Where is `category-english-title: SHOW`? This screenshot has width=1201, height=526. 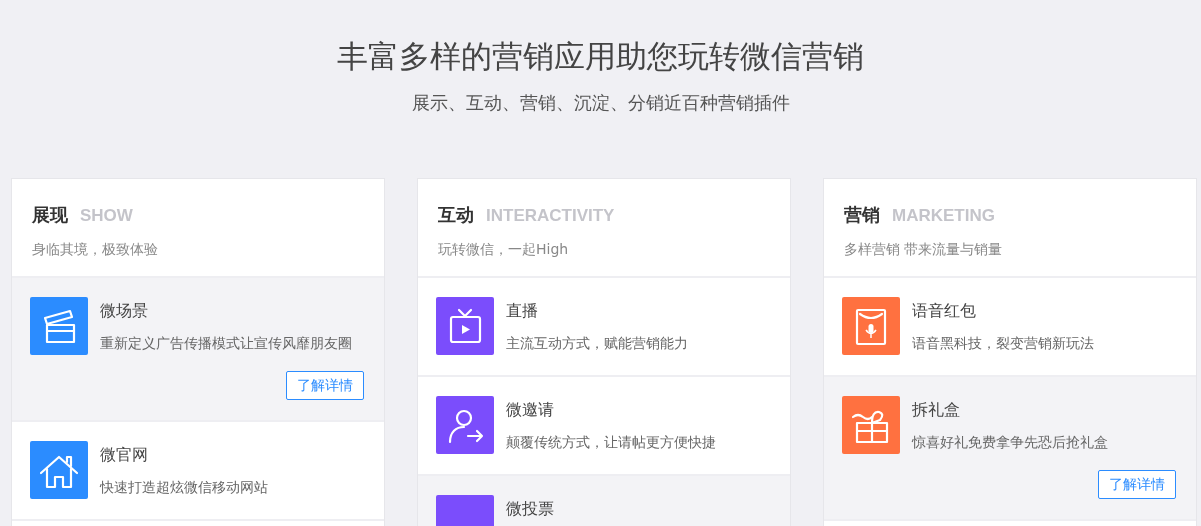 category-english-title: SHOW is located at coordinates (106, 216).